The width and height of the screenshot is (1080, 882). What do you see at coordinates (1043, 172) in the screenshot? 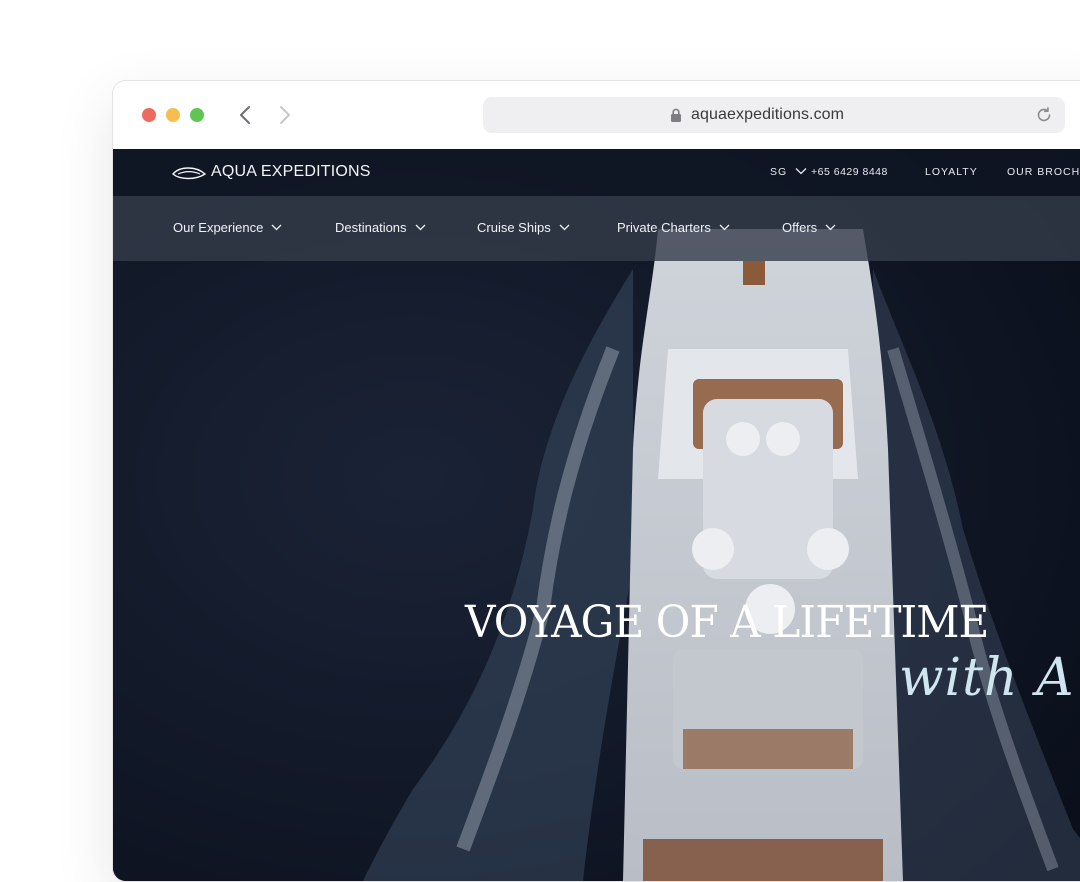
I see `brochure-link: OUR BROCHU` at bounding box center [1043, 172].